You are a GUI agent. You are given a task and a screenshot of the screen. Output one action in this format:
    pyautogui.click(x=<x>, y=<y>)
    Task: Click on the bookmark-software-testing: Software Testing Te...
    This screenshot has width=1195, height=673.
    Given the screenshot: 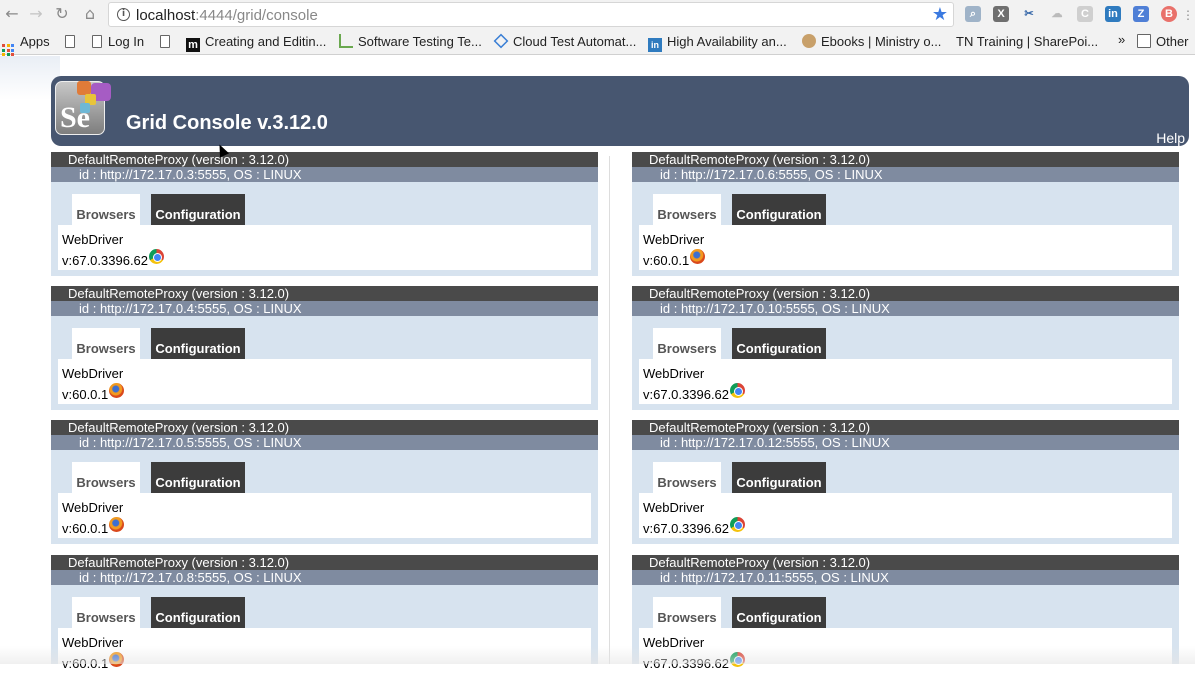 What is the action you would take?
    pyautogui.click(x=410, y=41)
    